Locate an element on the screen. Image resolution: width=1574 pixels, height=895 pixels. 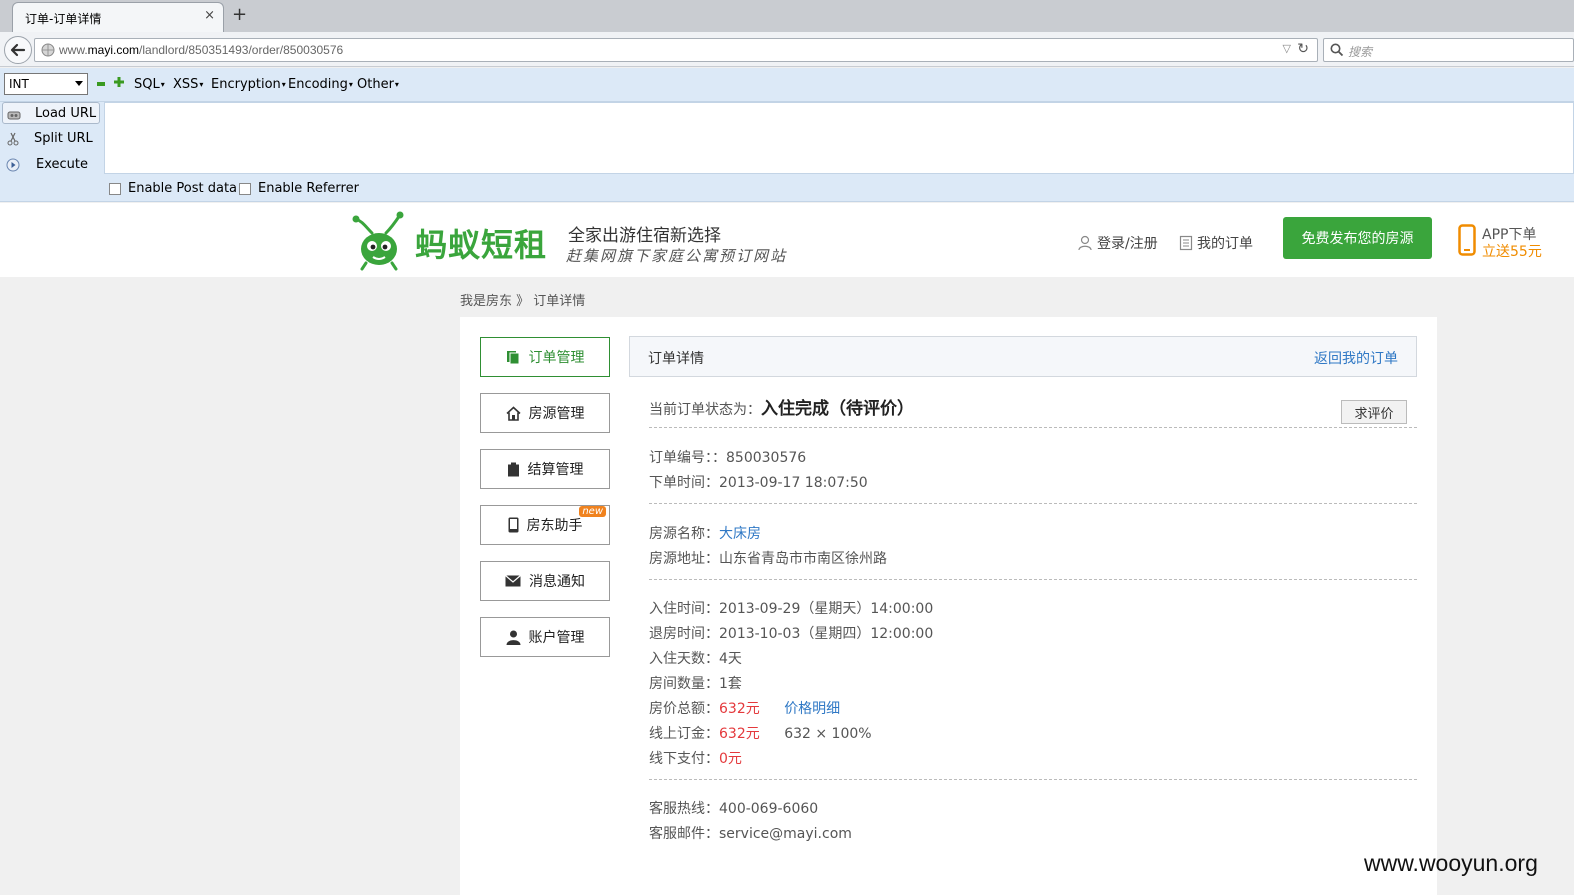
breadcrumb: 我是房东 》 订单详情 is located at coordinates (522, 299).